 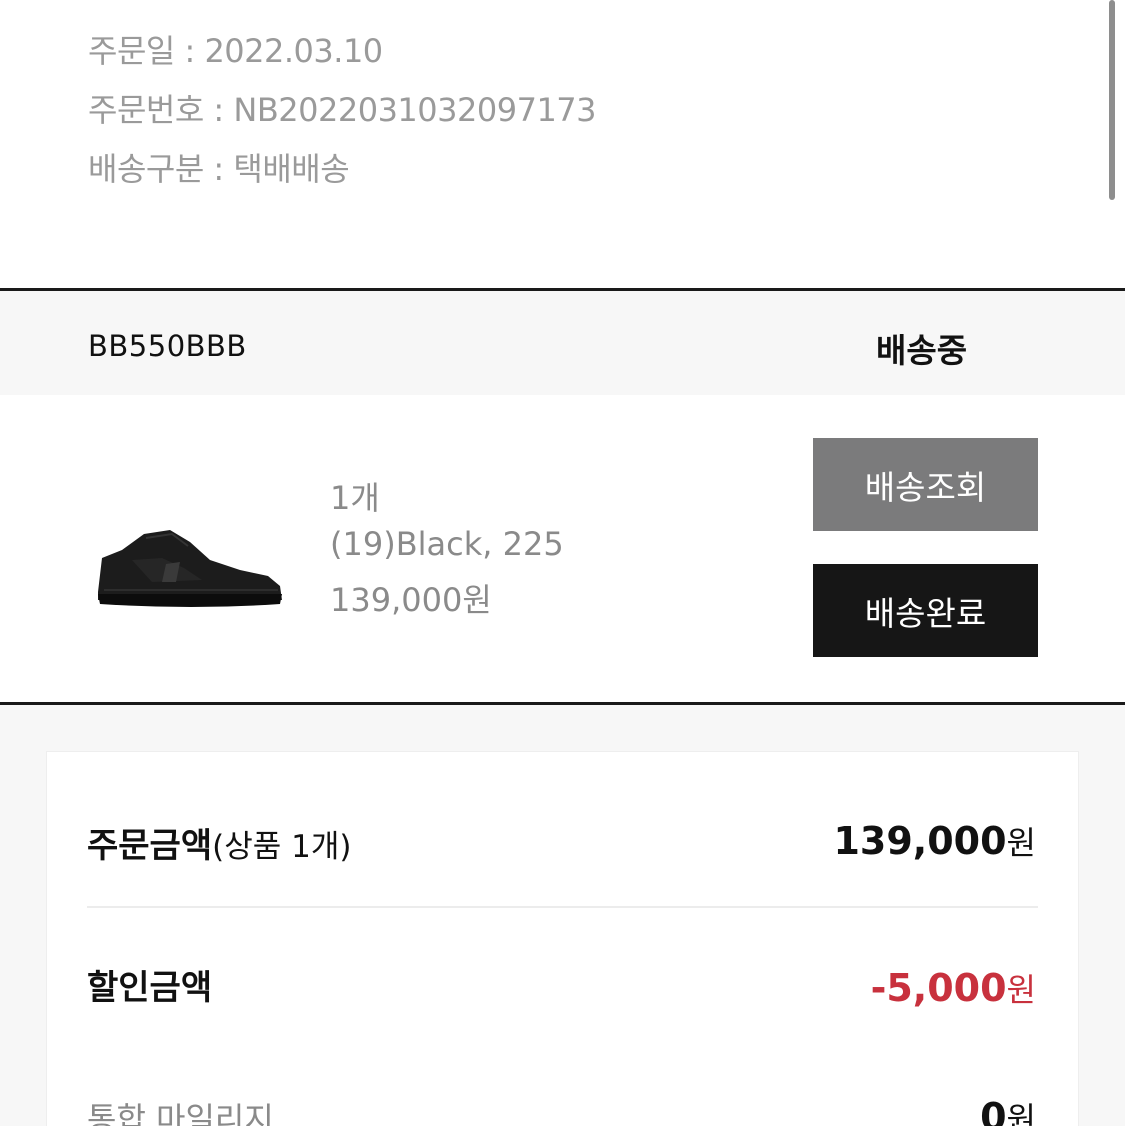 What do you see at coordinates (219, 169) in the screenshot?
I see `shipping-type: 배송구분 : 택배배송` at bounding box center [219, 169].